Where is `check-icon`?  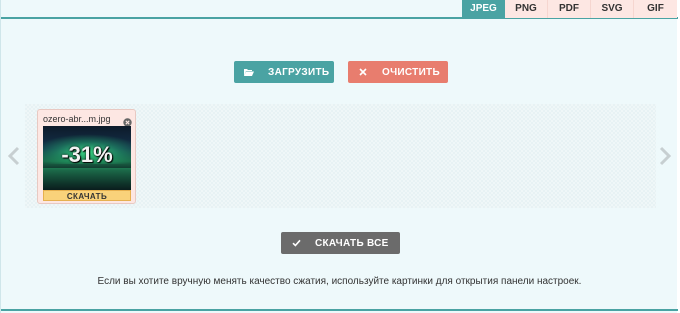
check-icon is located at coordinates (296, 243).